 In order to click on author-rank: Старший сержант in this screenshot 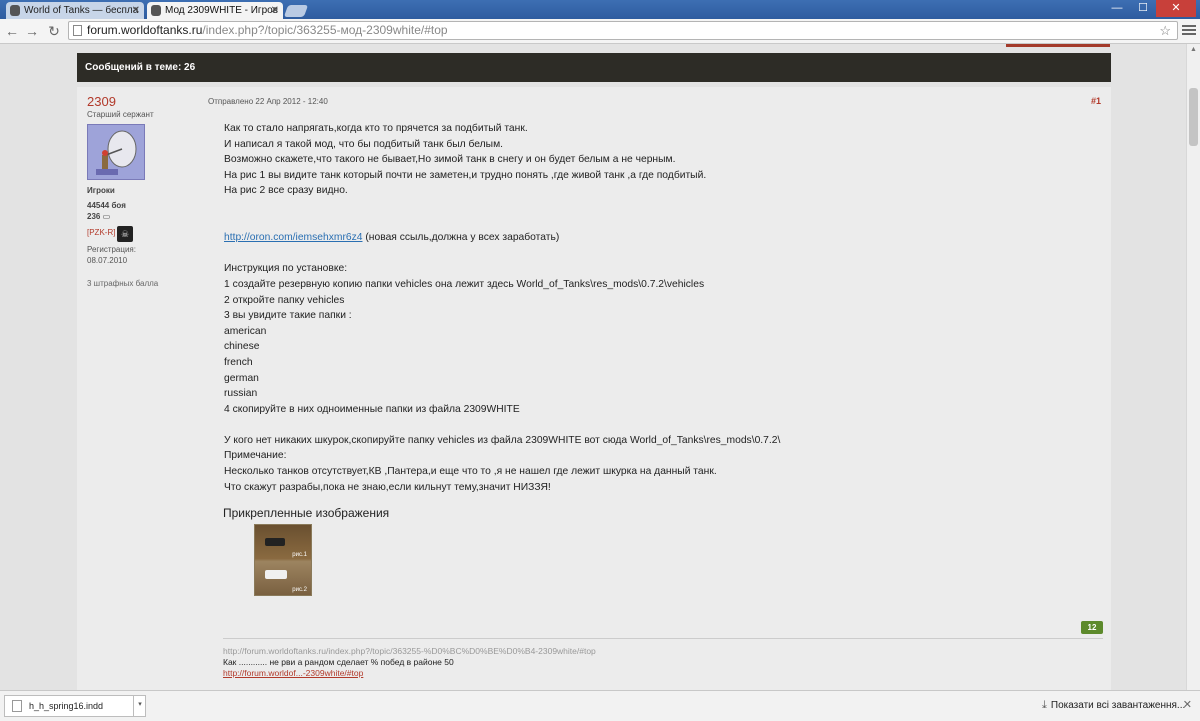, I will do `click(120, 114)`.